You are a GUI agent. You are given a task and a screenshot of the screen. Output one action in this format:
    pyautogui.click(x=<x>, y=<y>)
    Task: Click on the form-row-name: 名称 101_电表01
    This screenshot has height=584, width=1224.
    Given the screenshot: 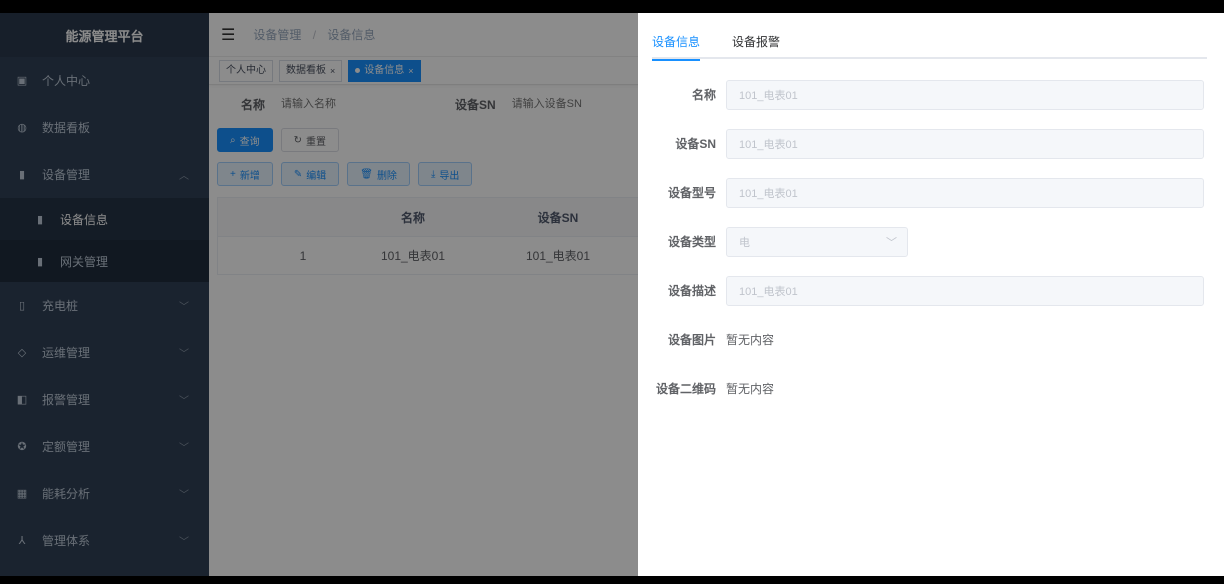 What is the action you would take?
    pyautogui.click(x=931, y=94)
    